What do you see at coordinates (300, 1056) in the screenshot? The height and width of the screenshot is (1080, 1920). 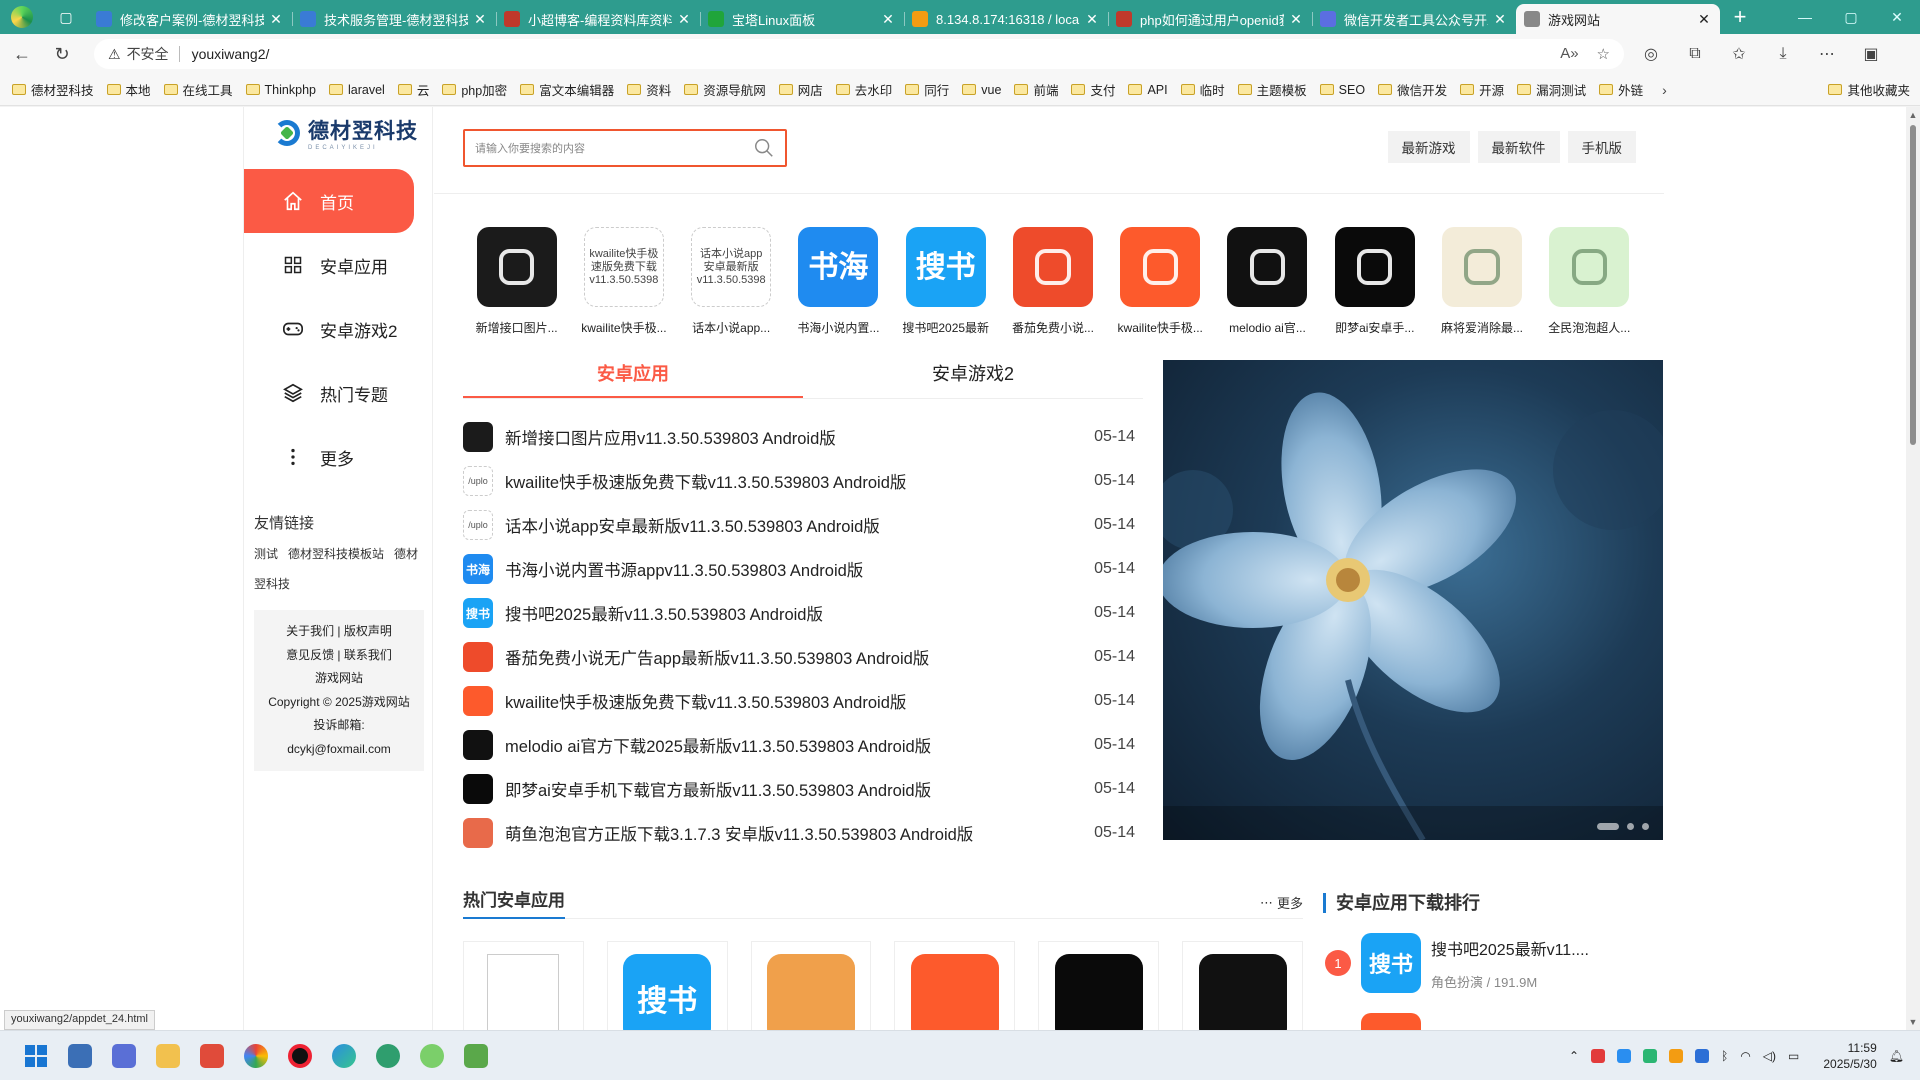 I see `taskbar-record-icon` at bounding box center [300, 1056].